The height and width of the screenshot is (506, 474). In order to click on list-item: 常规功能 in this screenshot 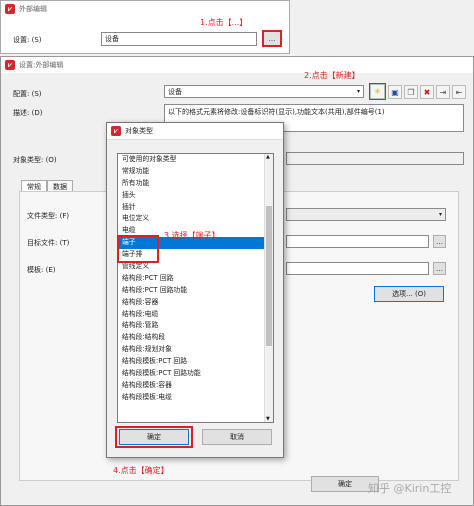, I will do `click(195, 172)`.